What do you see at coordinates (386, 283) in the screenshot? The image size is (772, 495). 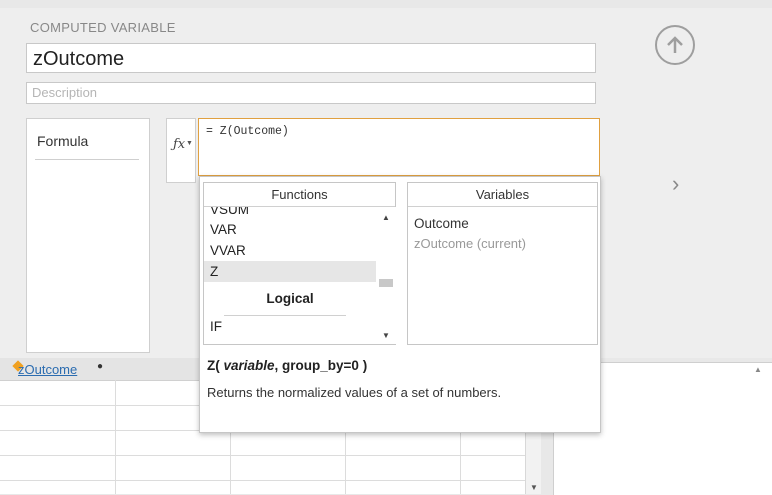 I see `scroll-thumb` at bounding box center [386, 283].